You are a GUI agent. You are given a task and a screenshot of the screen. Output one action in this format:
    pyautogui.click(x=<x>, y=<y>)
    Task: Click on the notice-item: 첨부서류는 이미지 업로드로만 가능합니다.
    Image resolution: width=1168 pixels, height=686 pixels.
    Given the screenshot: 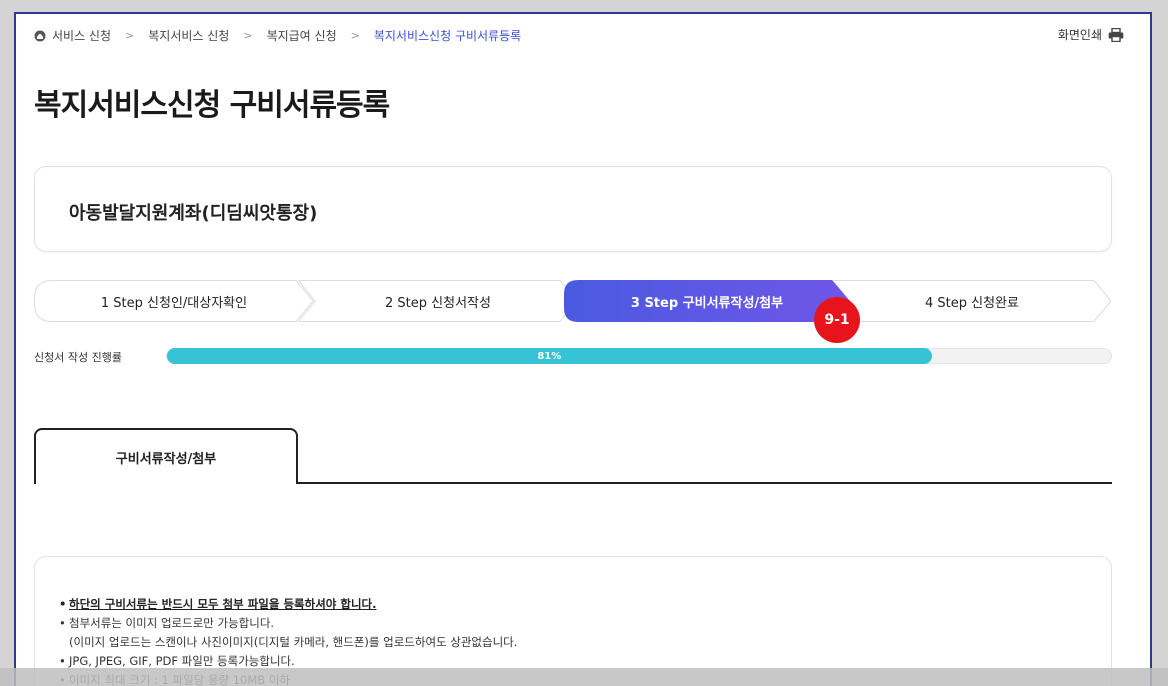 What is the action you would take?
    pyautogui.click(x=288, y=623)
    